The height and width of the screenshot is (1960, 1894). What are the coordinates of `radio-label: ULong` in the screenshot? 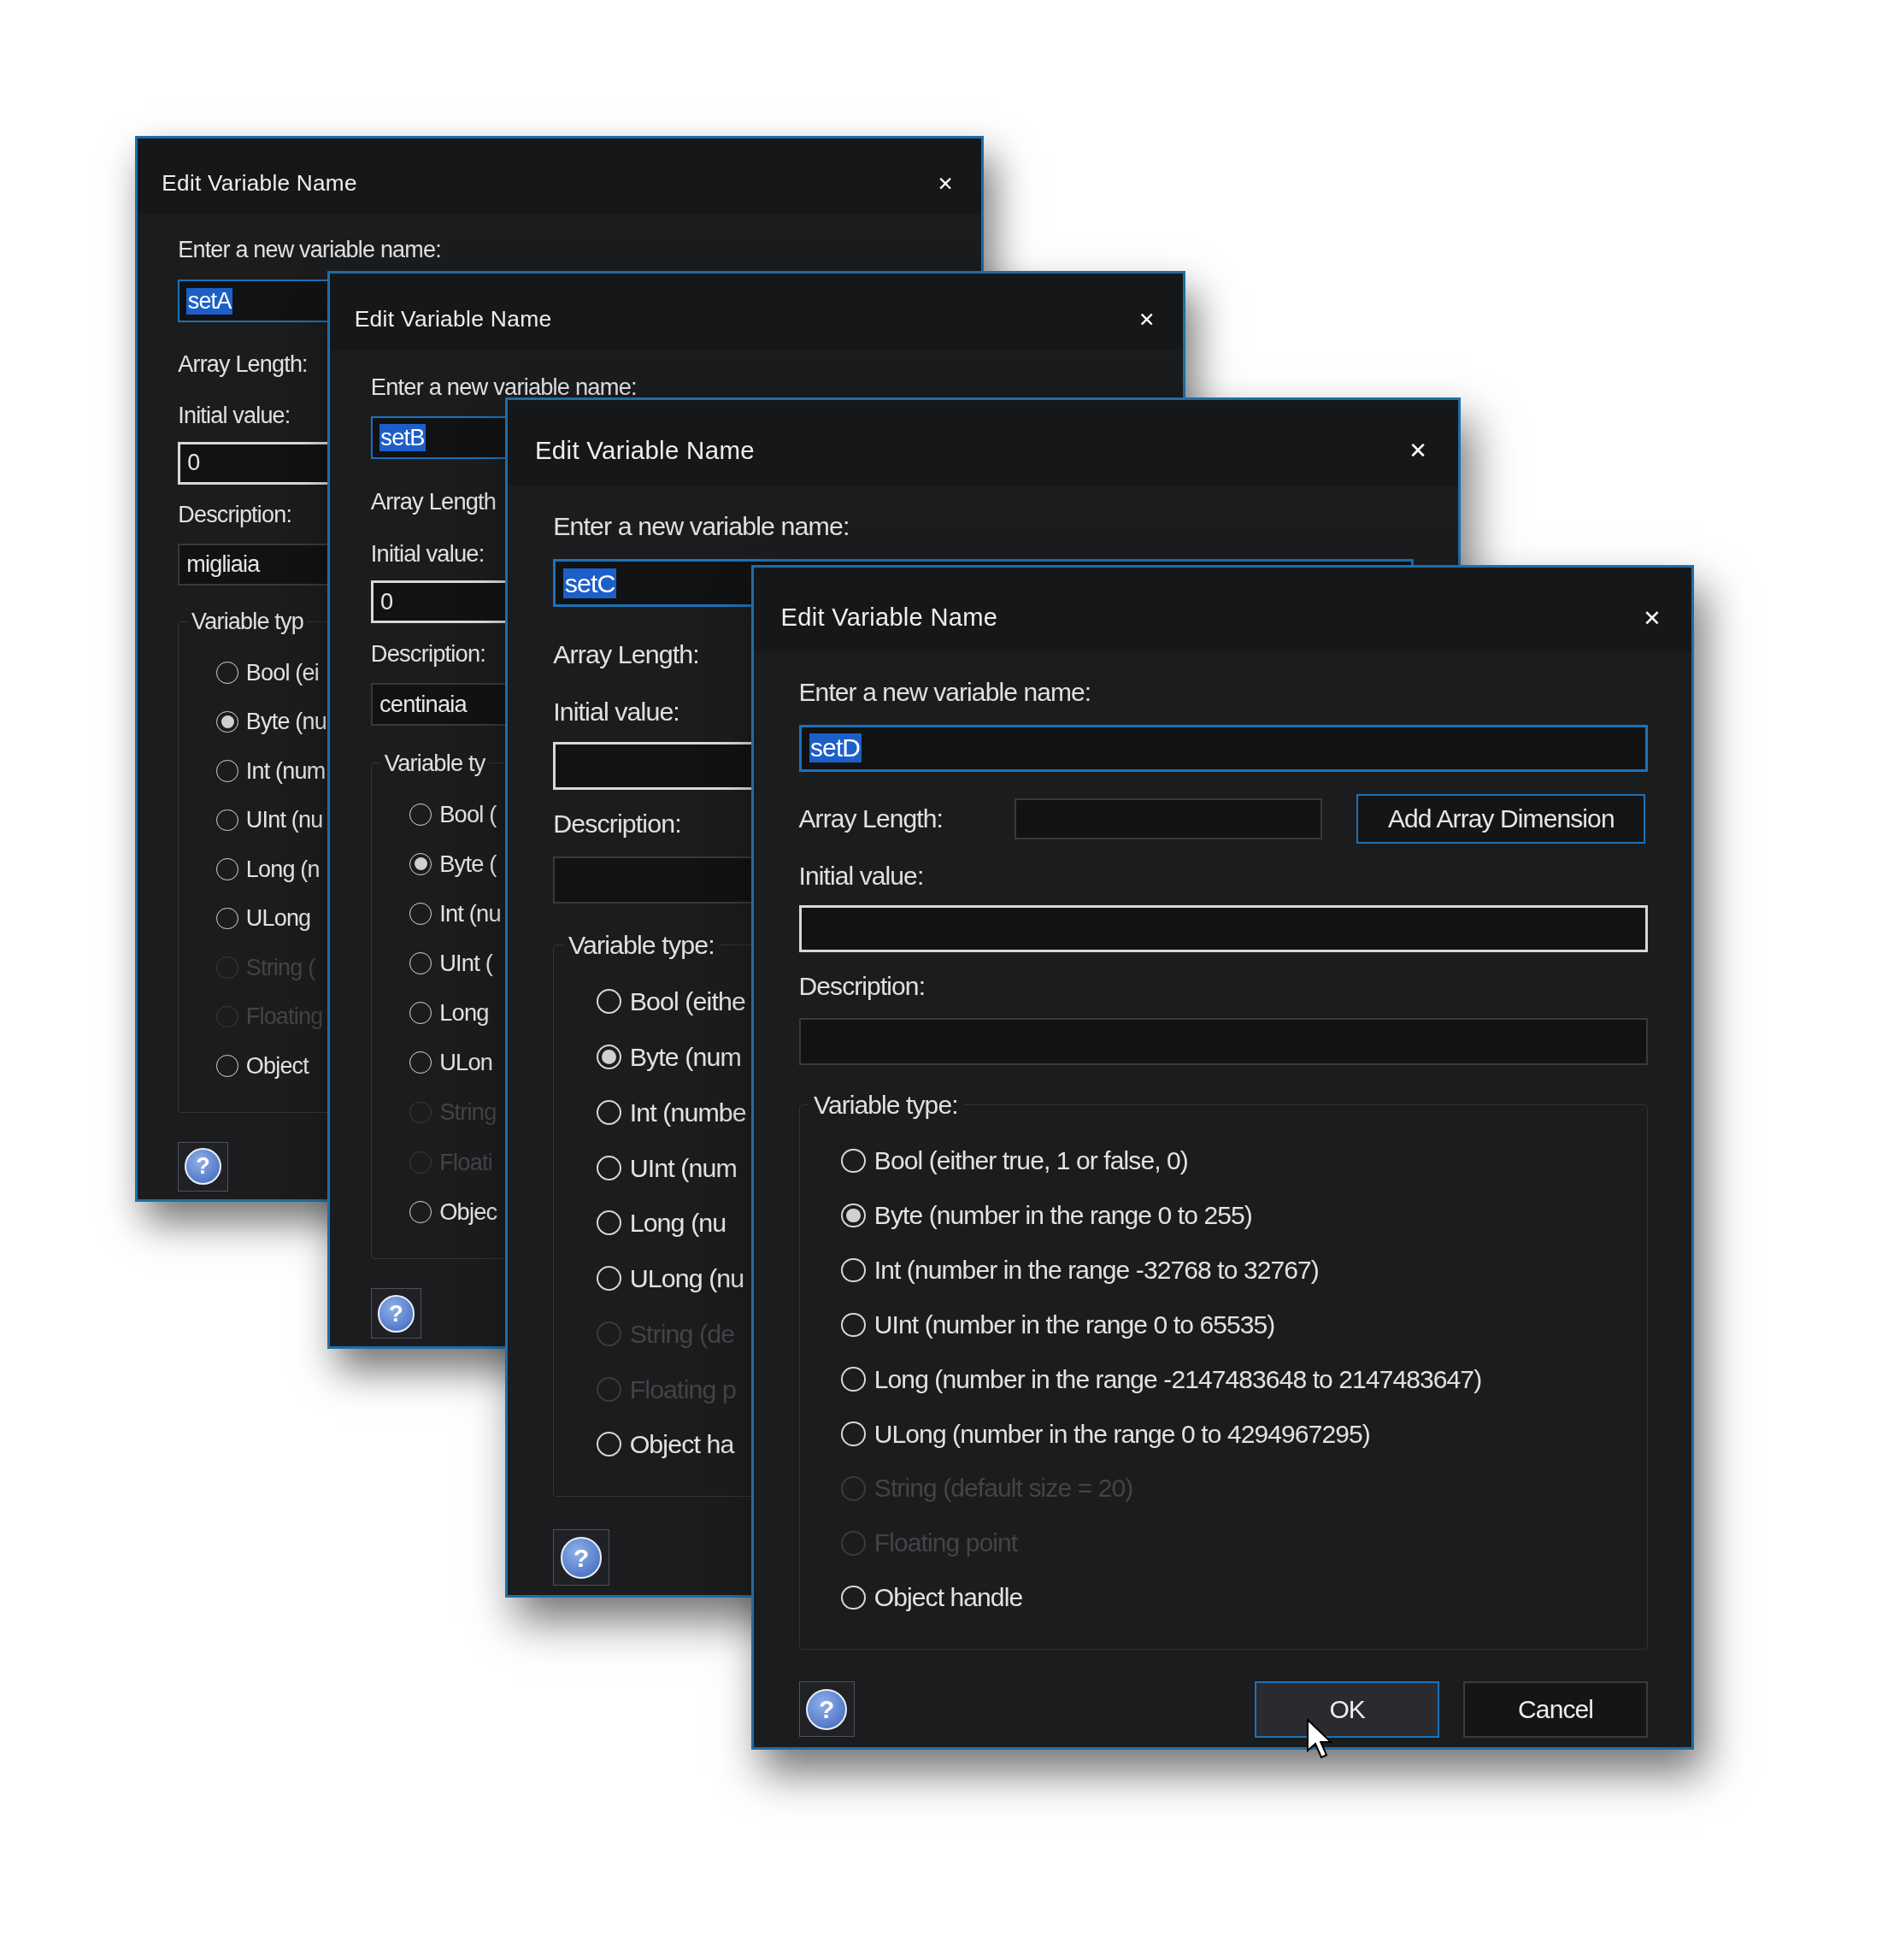 It's located at (278, 919).